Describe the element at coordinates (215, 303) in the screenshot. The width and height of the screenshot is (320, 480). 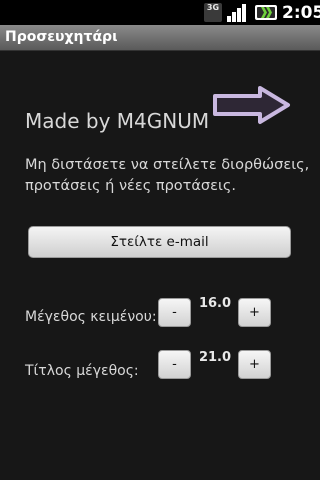
I see `text-size-value: 16.0` at that location.